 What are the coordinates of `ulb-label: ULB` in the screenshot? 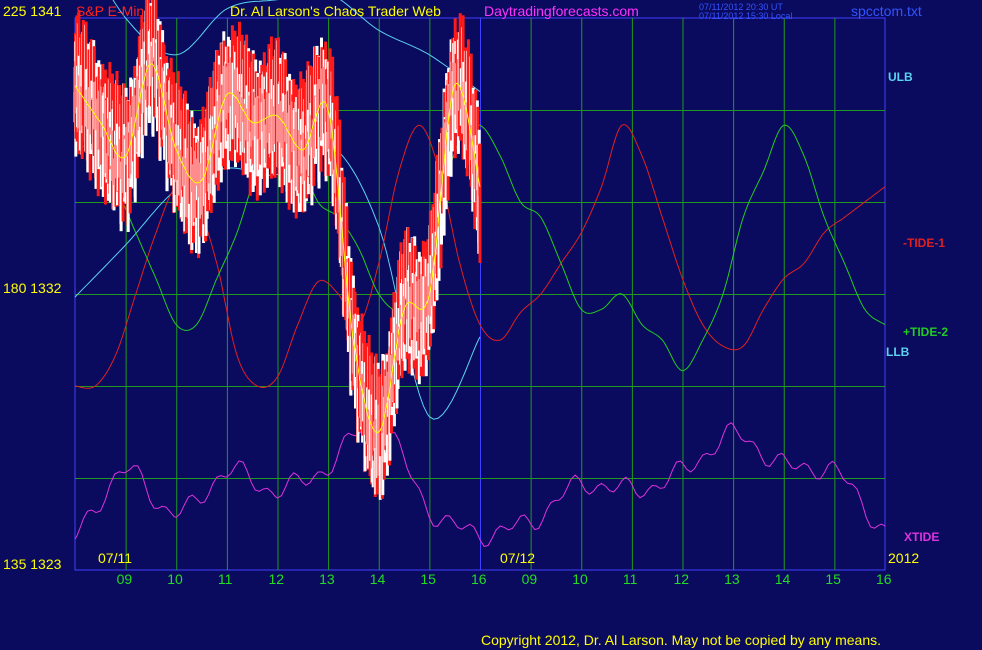 It's located at (900, 77).